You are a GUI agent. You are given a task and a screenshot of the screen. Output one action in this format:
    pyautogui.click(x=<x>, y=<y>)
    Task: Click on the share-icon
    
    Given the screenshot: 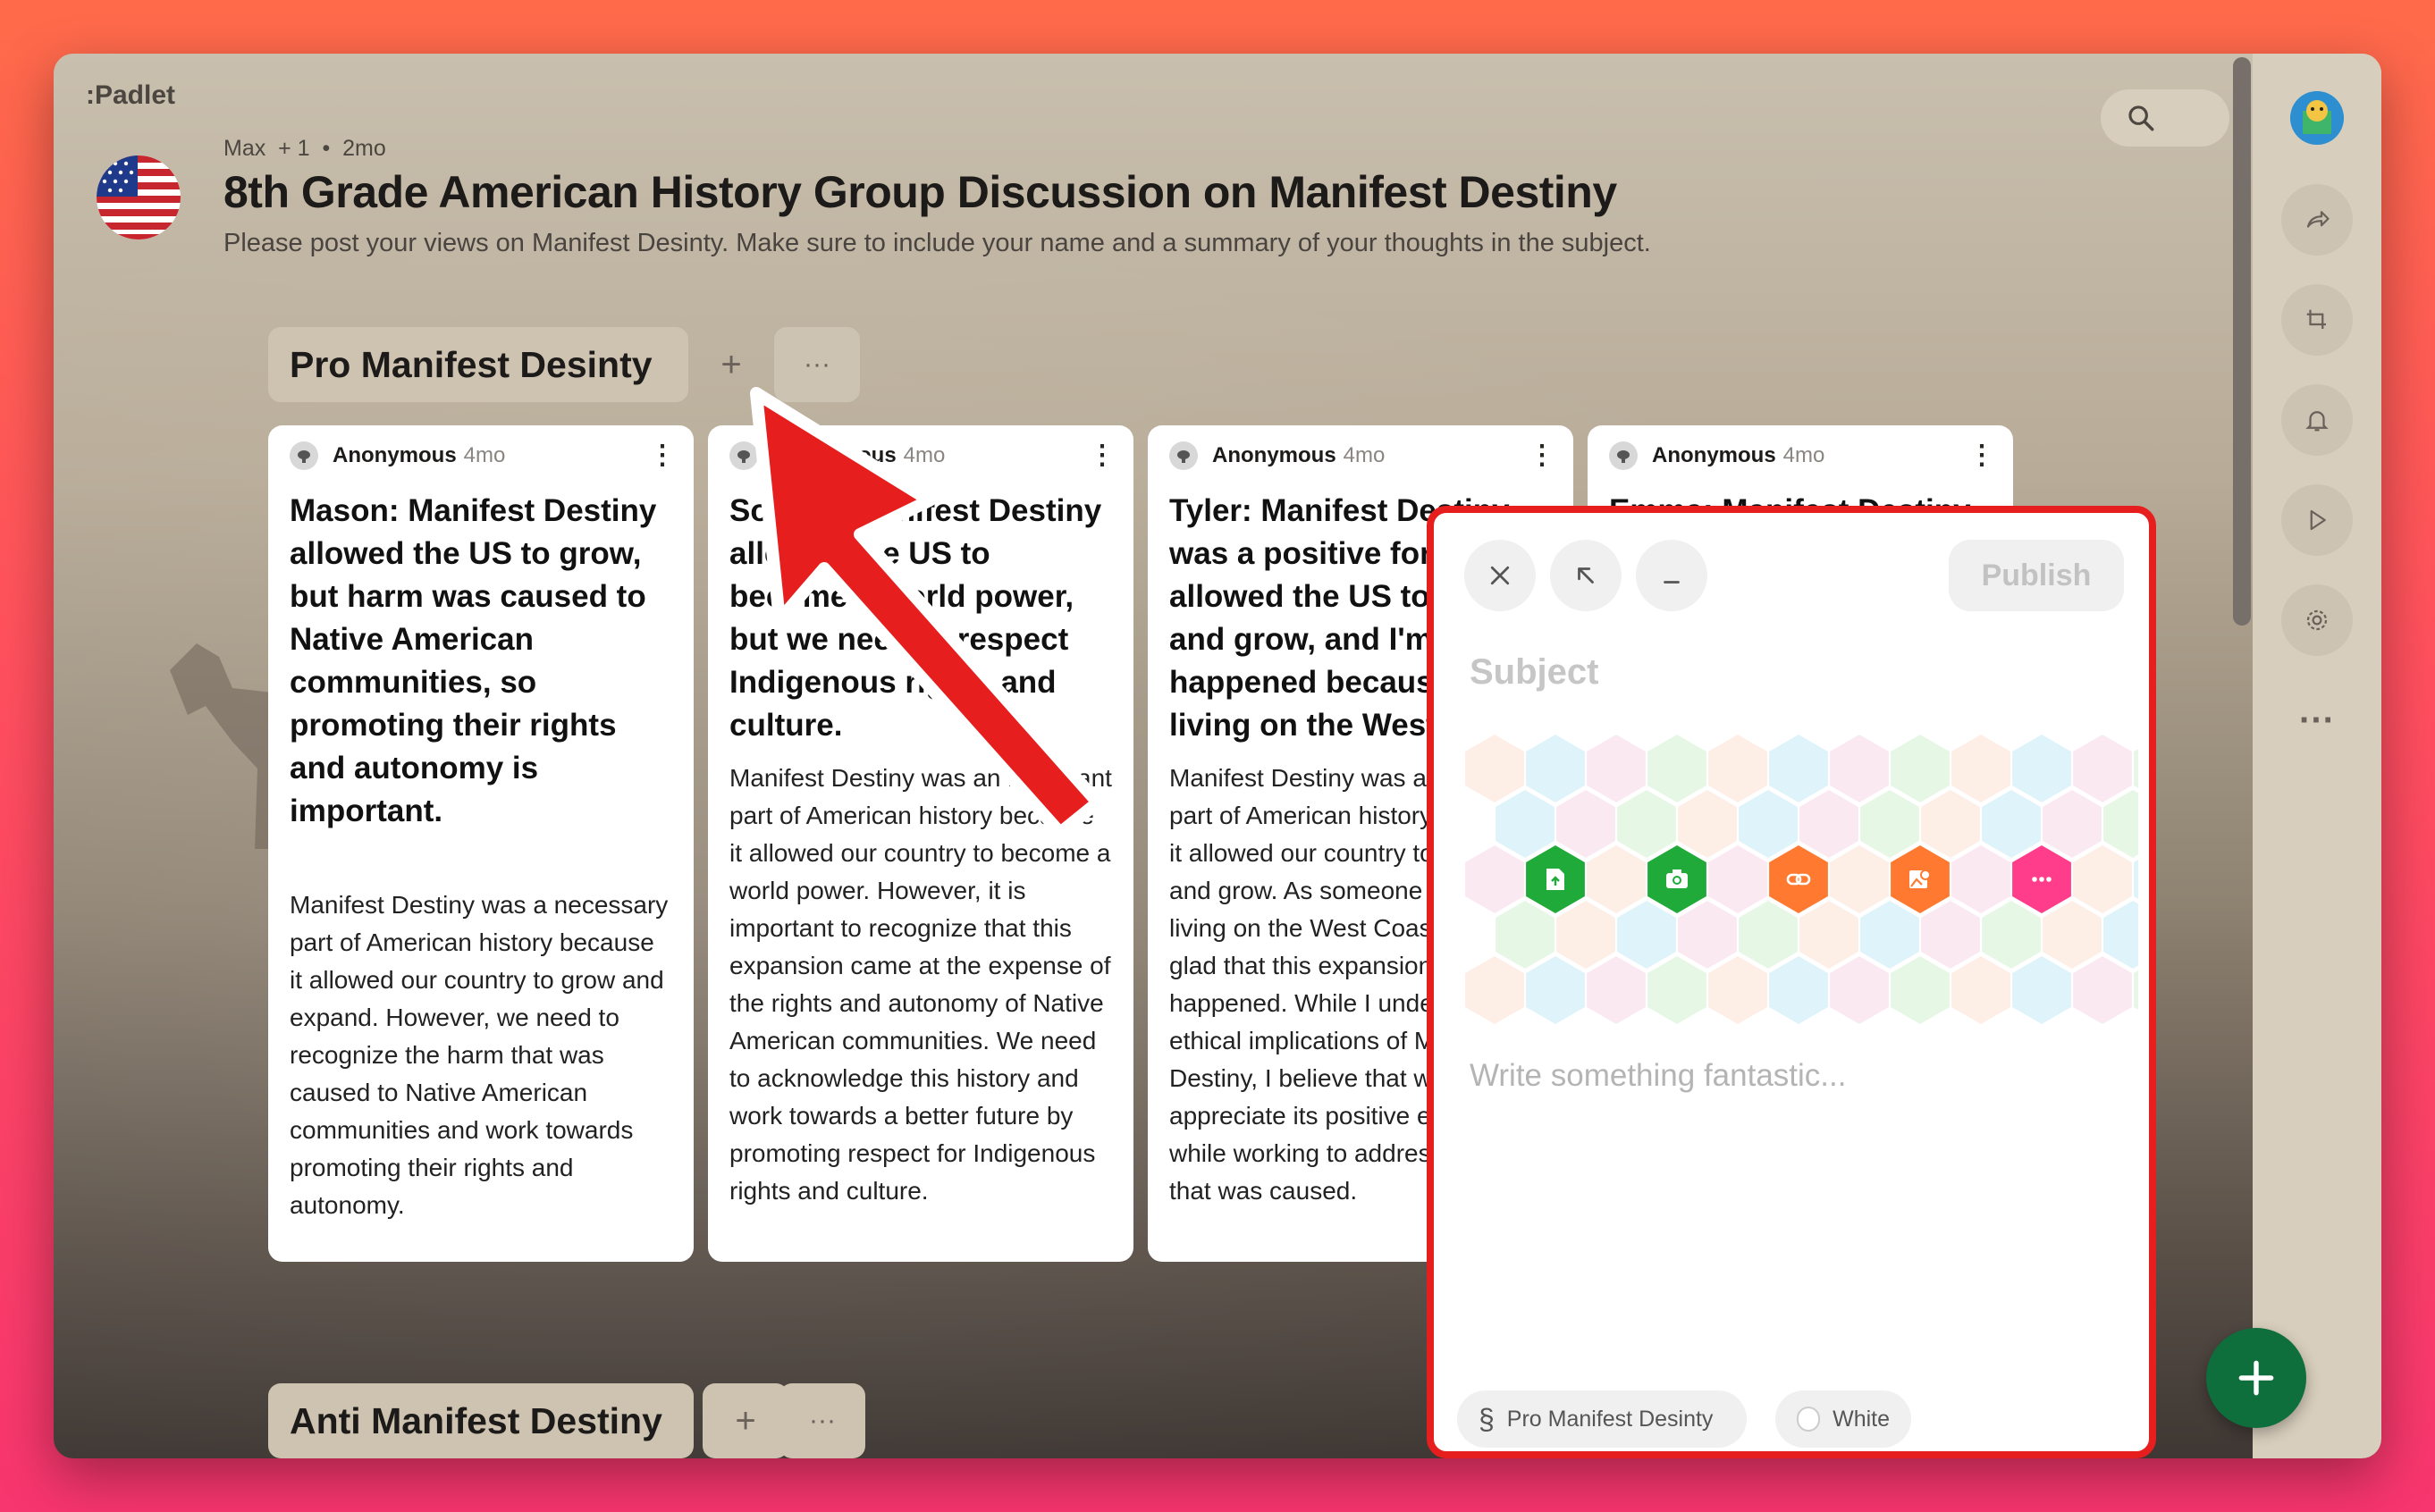 What is the action you would take?
    pyautogui.click(x=2318, y=219)
    